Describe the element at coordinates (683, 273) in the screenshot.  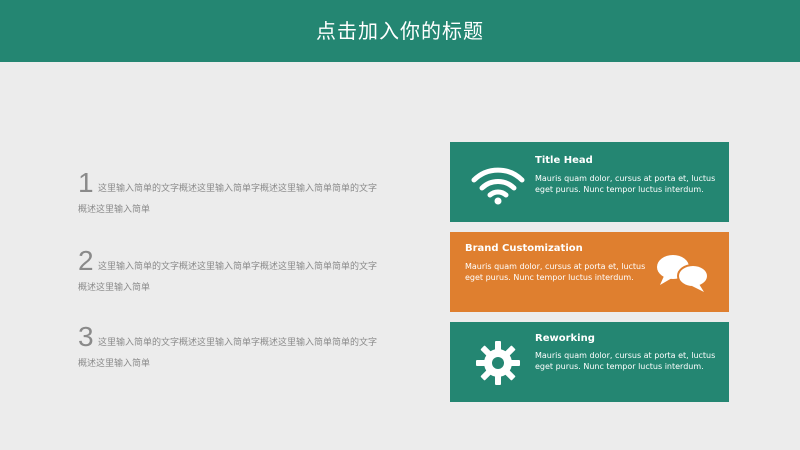
I see `chat-bubbles-icon` at that location.